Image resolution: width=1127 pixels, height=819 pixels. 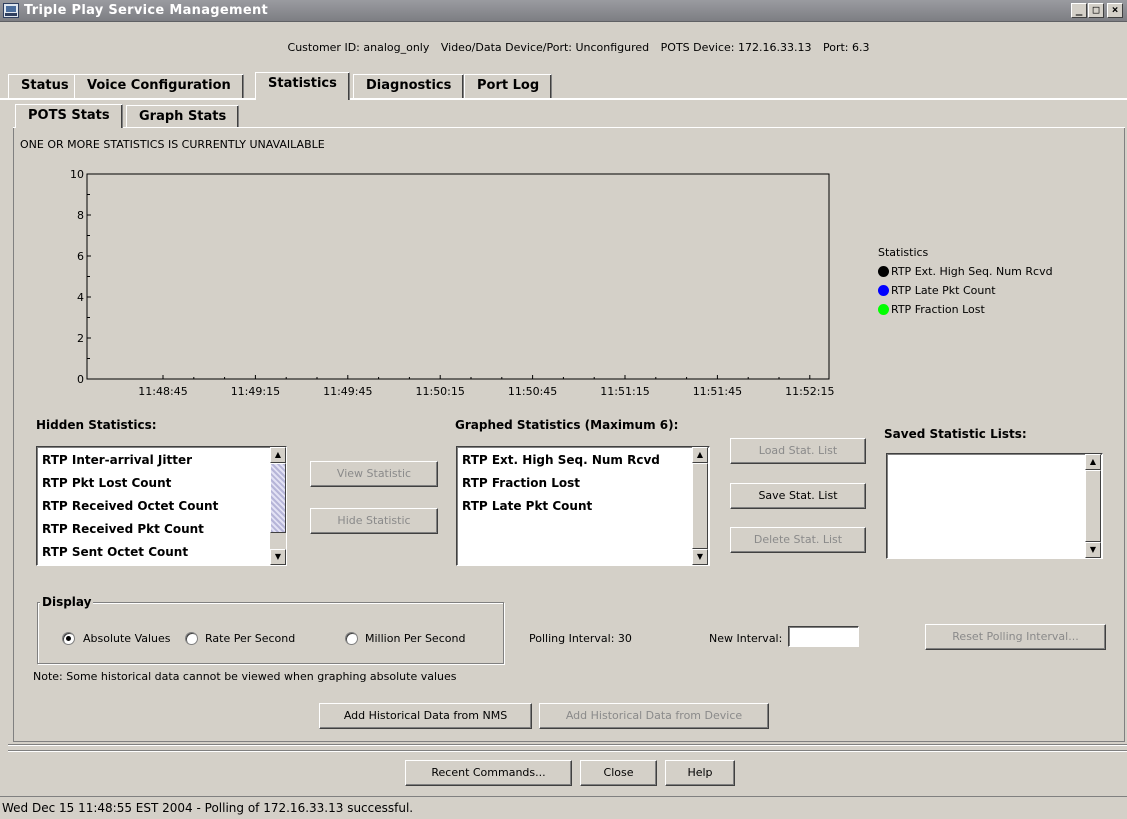 I want to click on saved-list-scrollbar: ▲ ▼, so click(x=1093, y=506).